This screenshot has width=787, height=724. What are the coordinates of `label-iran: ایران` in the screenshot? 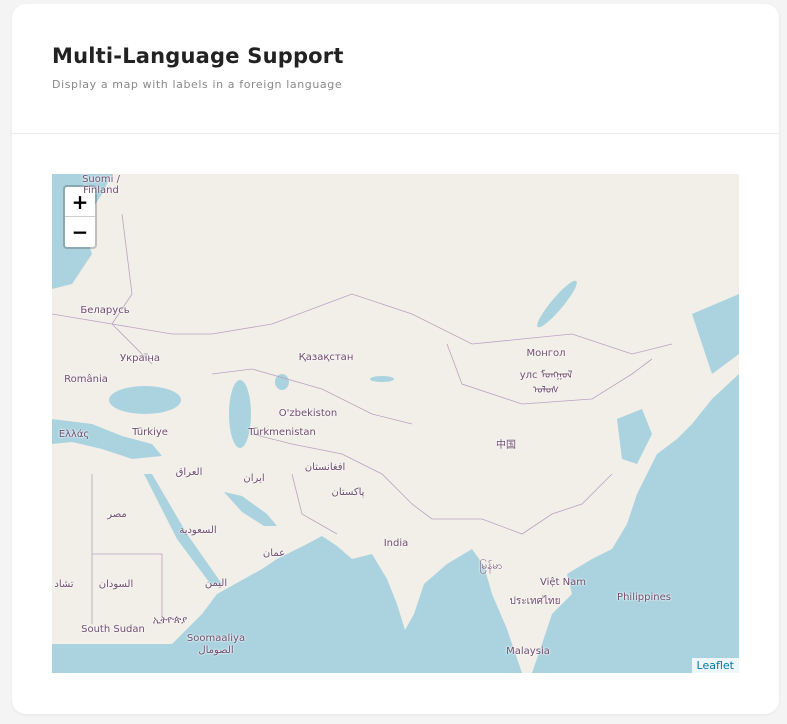 It's located at (254, 478).